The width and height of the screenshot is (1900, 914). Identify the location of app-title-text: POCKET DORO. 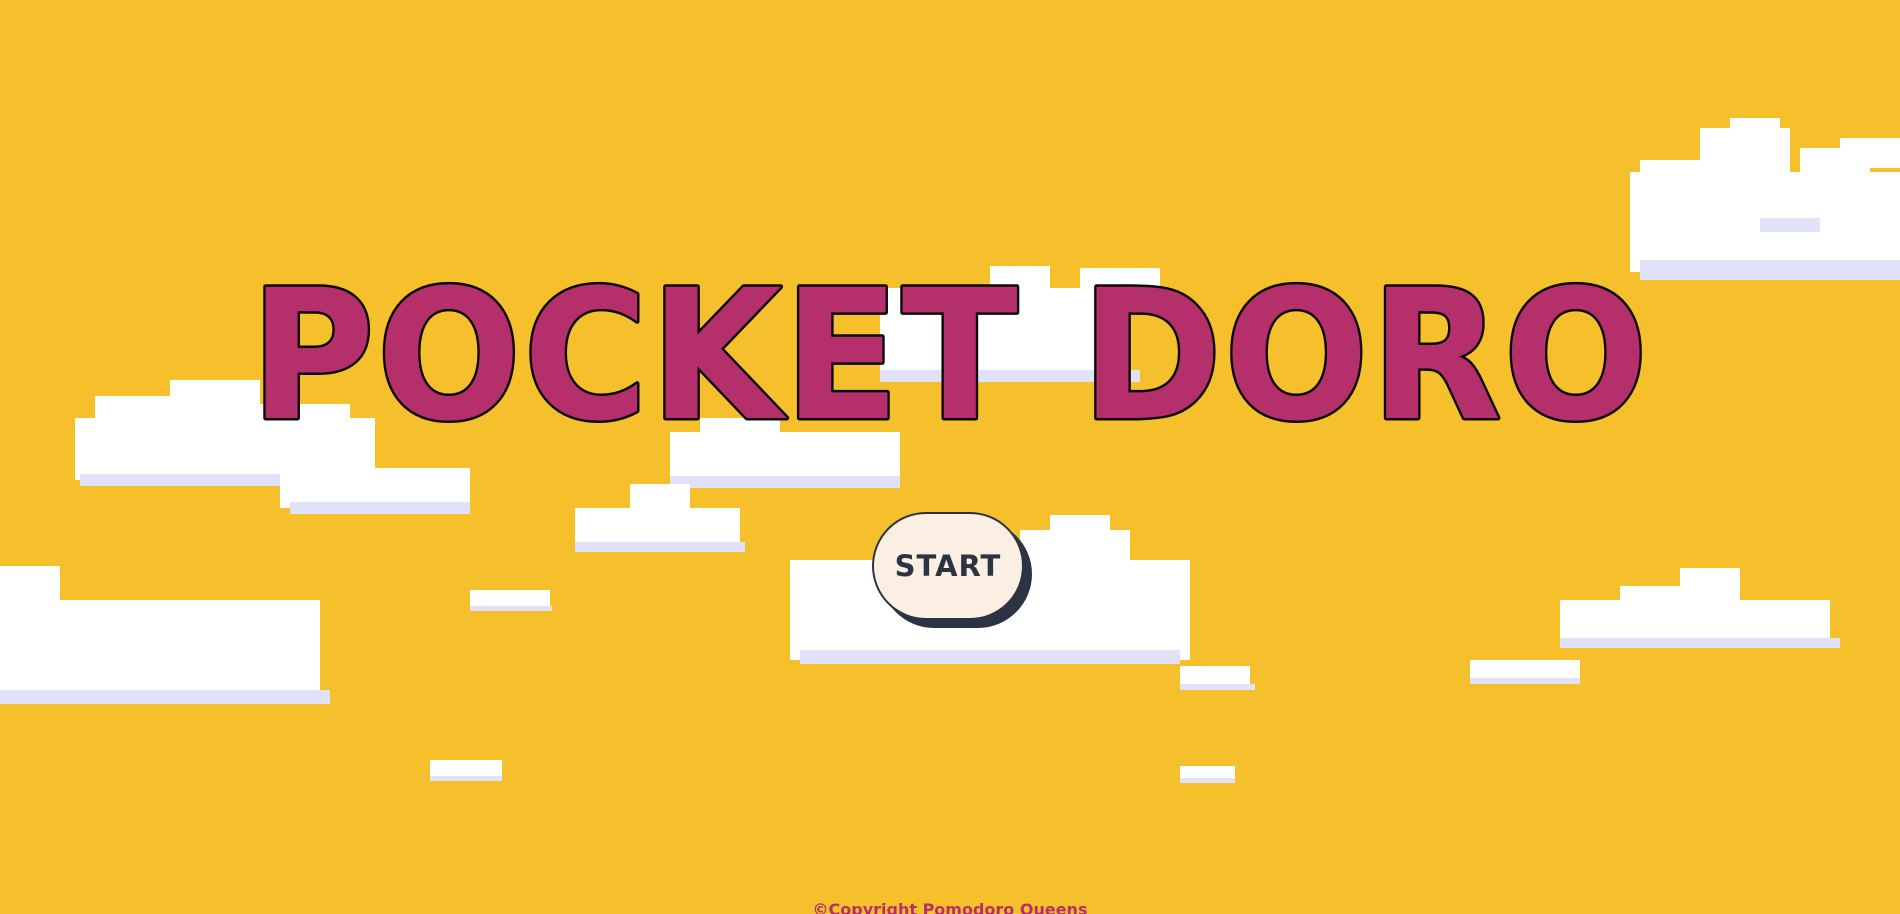
(950, 353).